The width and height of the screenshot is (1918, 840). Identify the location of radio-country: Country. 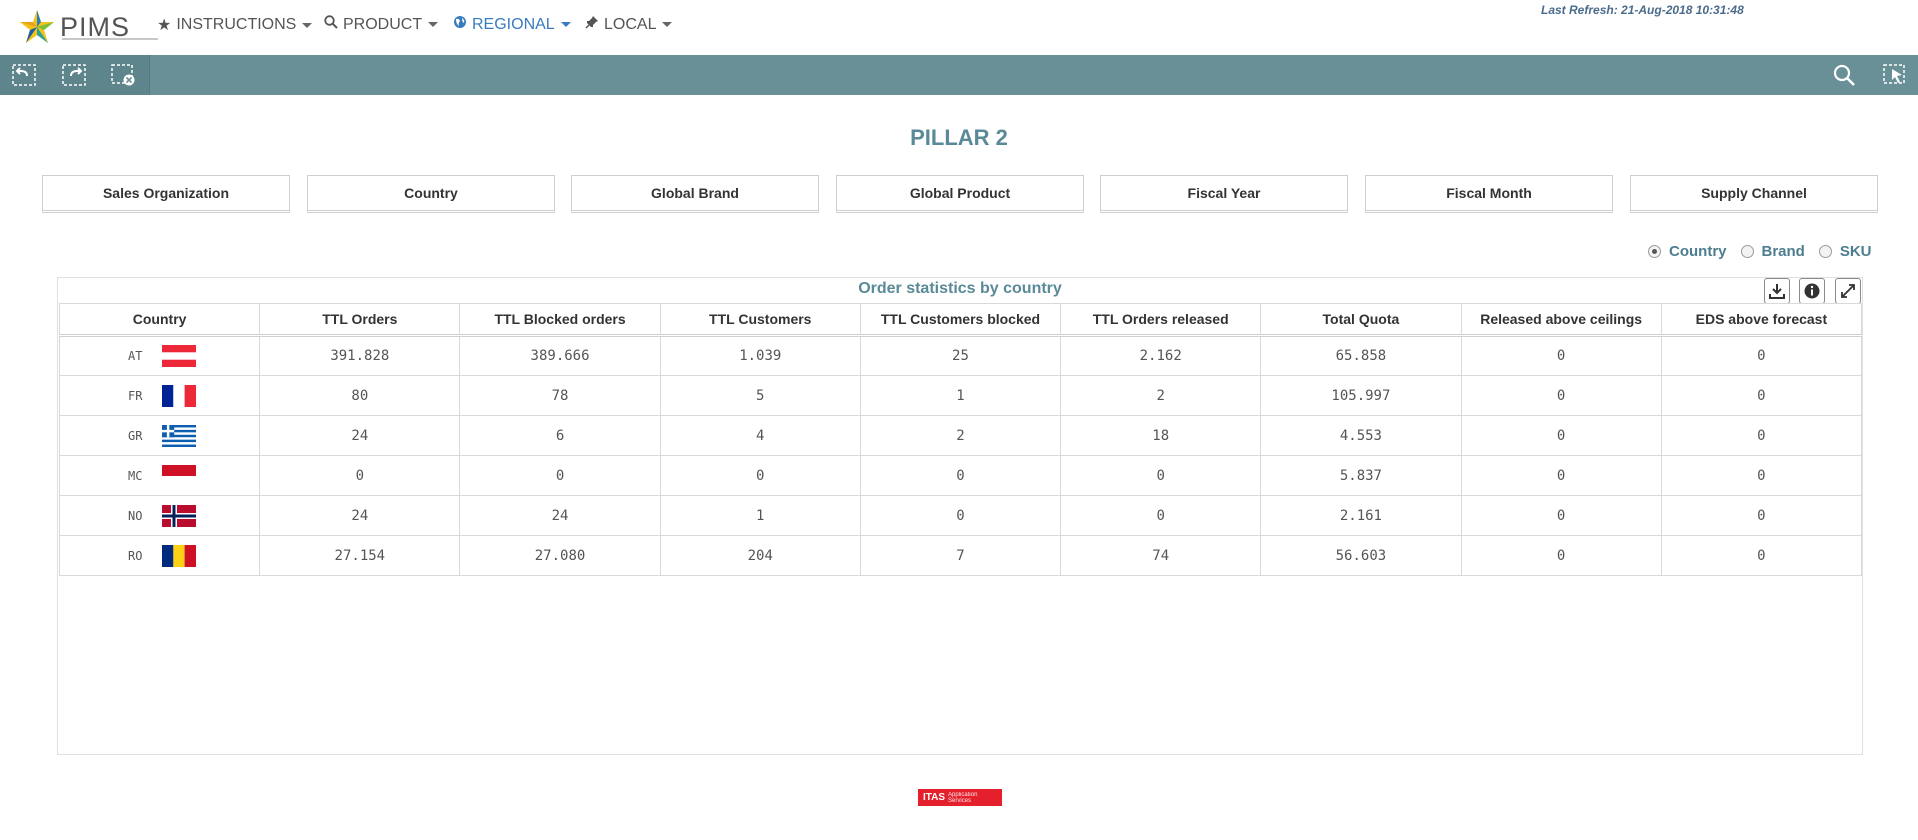
(1687, 251).